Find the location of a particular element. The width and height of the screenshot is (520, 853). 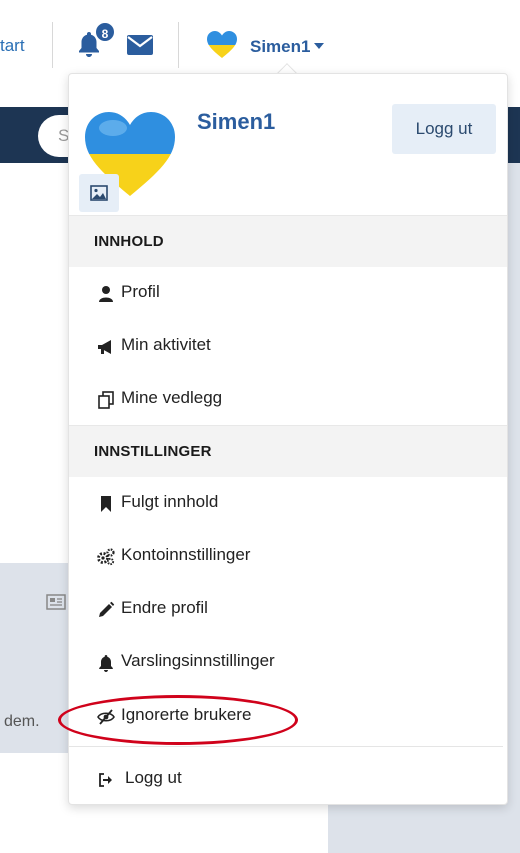

notification-badge: 8 is located at coordinates (105, 32).